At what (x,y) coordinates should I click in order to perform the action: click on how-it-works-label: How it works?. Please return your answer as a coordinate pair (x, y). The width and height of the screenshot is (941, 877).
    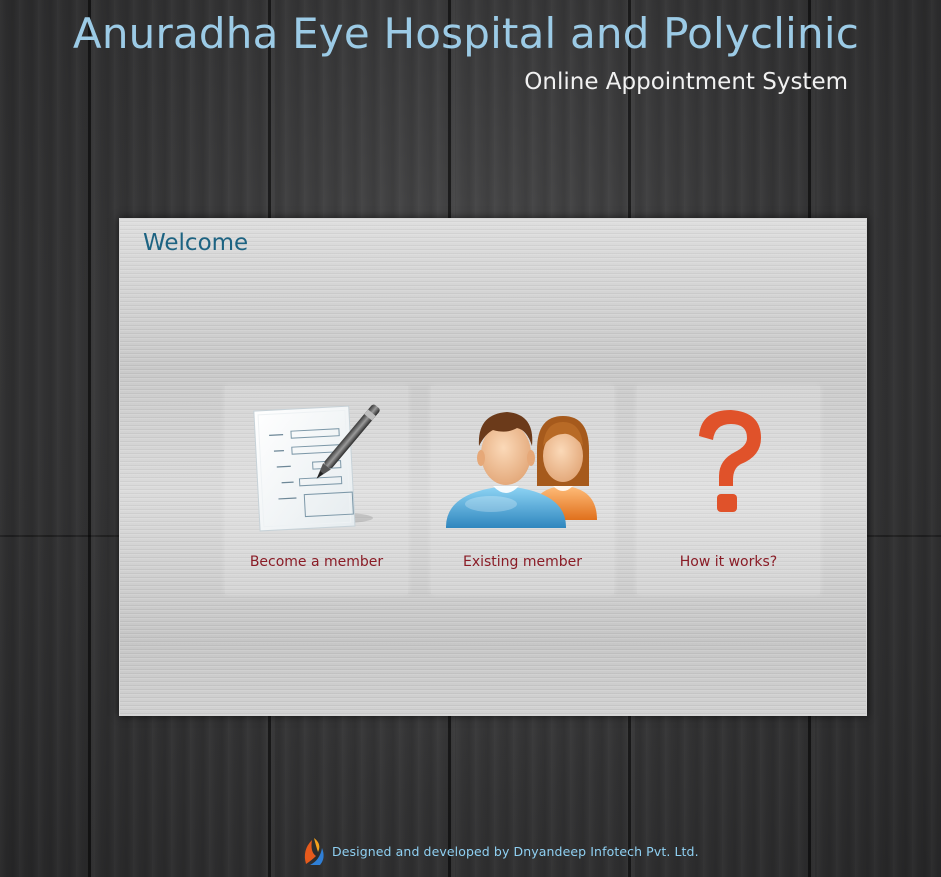
    Looking at the image, I should click on (728, 562).